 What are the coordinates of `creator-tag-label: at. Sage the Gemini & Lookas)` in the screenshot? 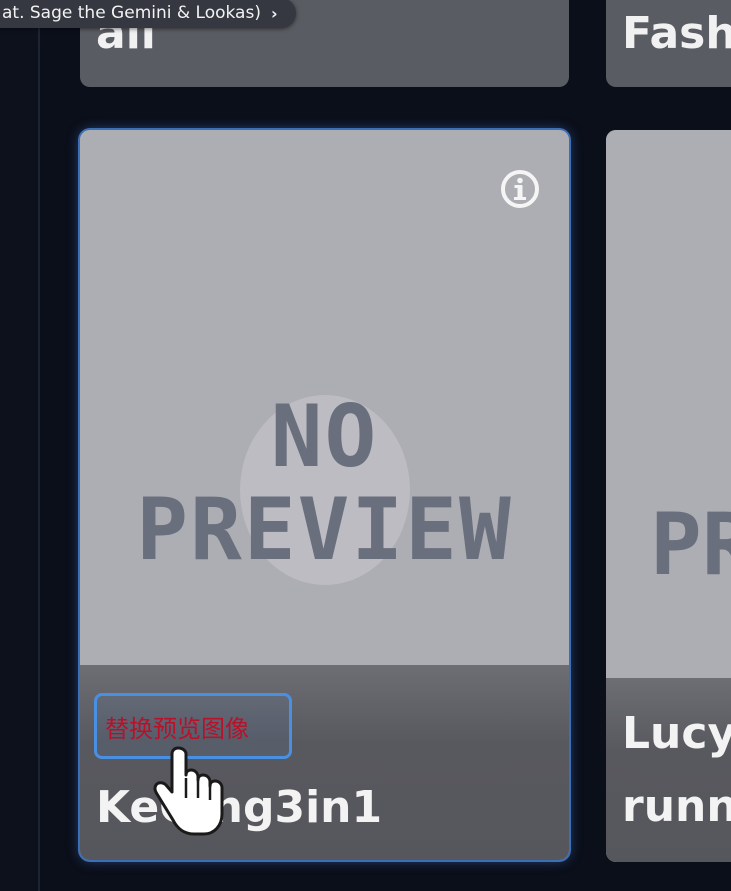 It's located at (131, 13).